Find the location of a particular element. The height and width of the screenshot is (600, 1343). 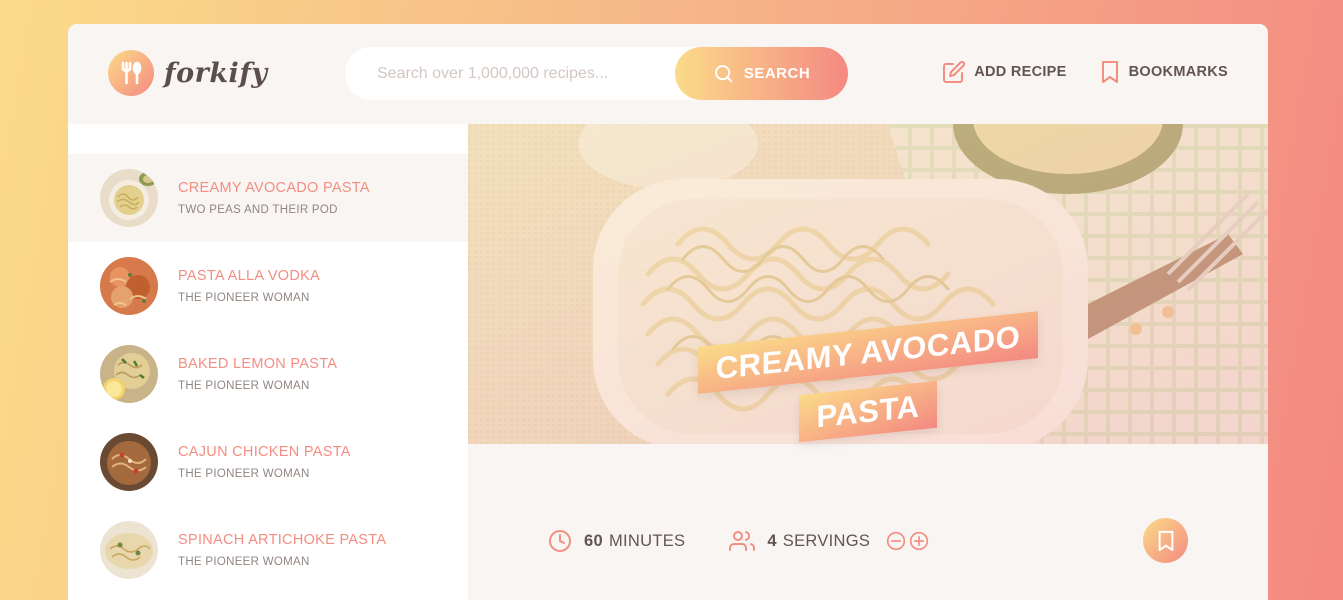

list-item: CAJUN CHICKEN PASTA THE PIONEER WOMAN is located at coordinates (268, 462).